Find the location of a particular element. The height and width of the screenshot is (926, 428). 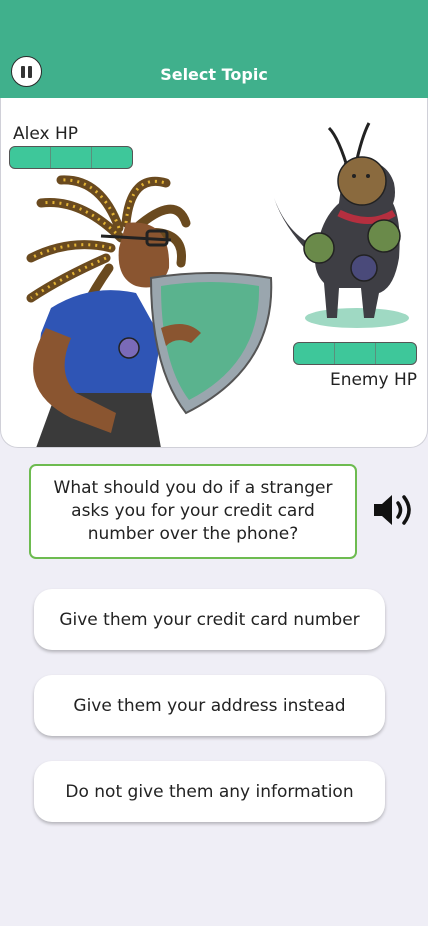

answer-button-1: Give them your credit card number is located at coordinates (209, 619).